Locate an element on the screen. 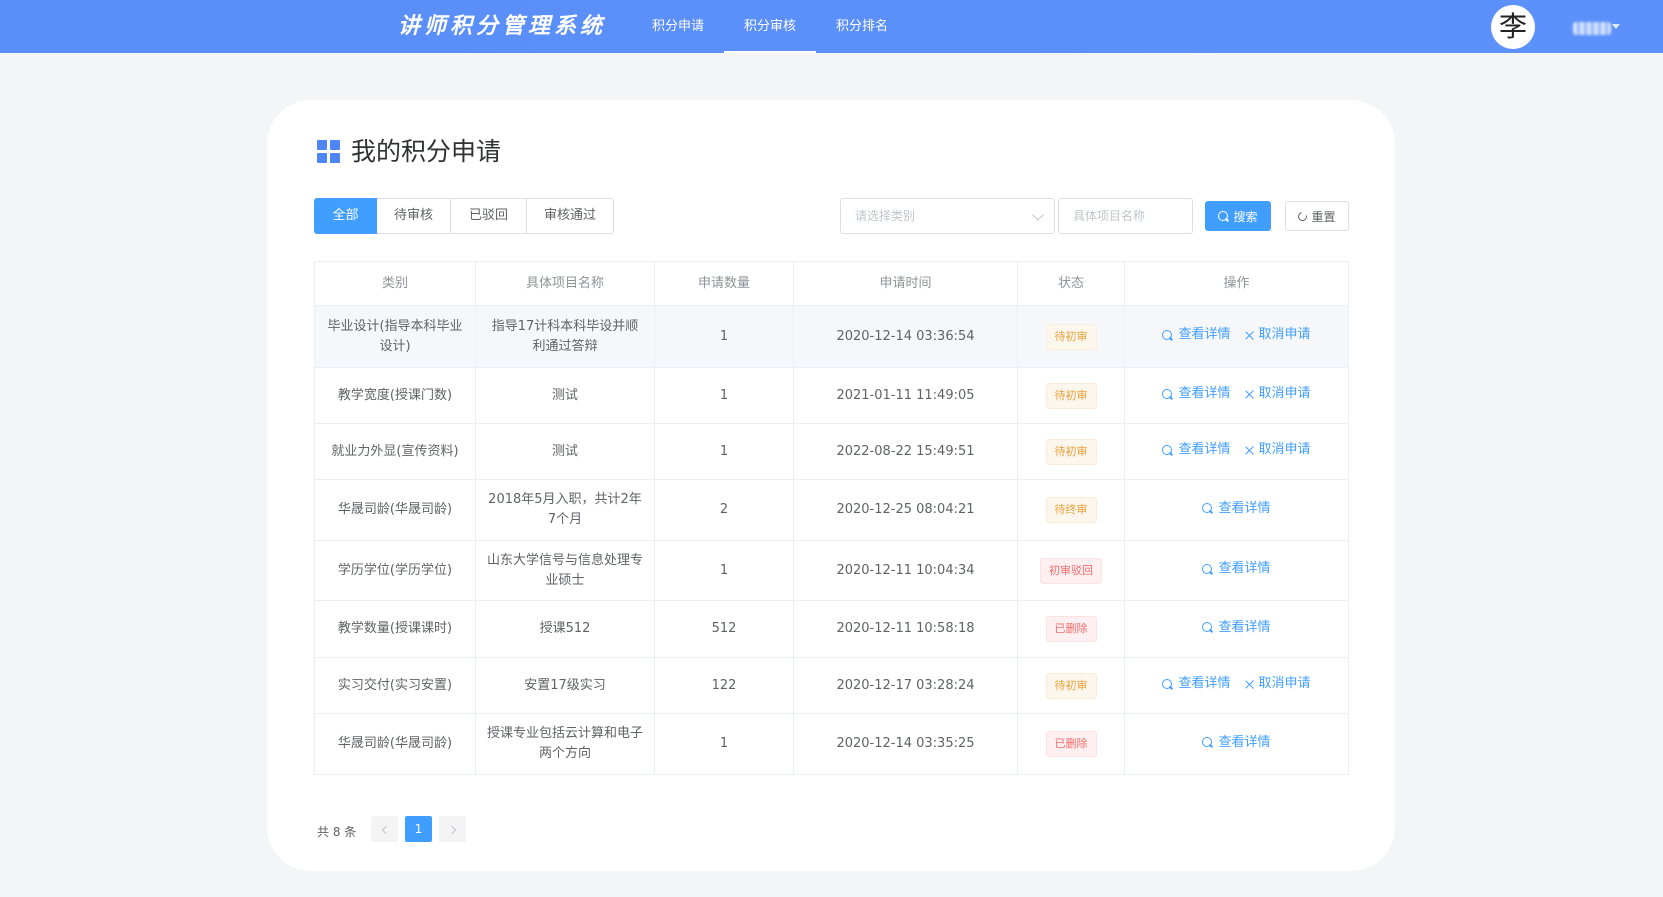 This screenshot has width=1663, height=897. tab-all: 全部 is located at coordinates (345, 216).